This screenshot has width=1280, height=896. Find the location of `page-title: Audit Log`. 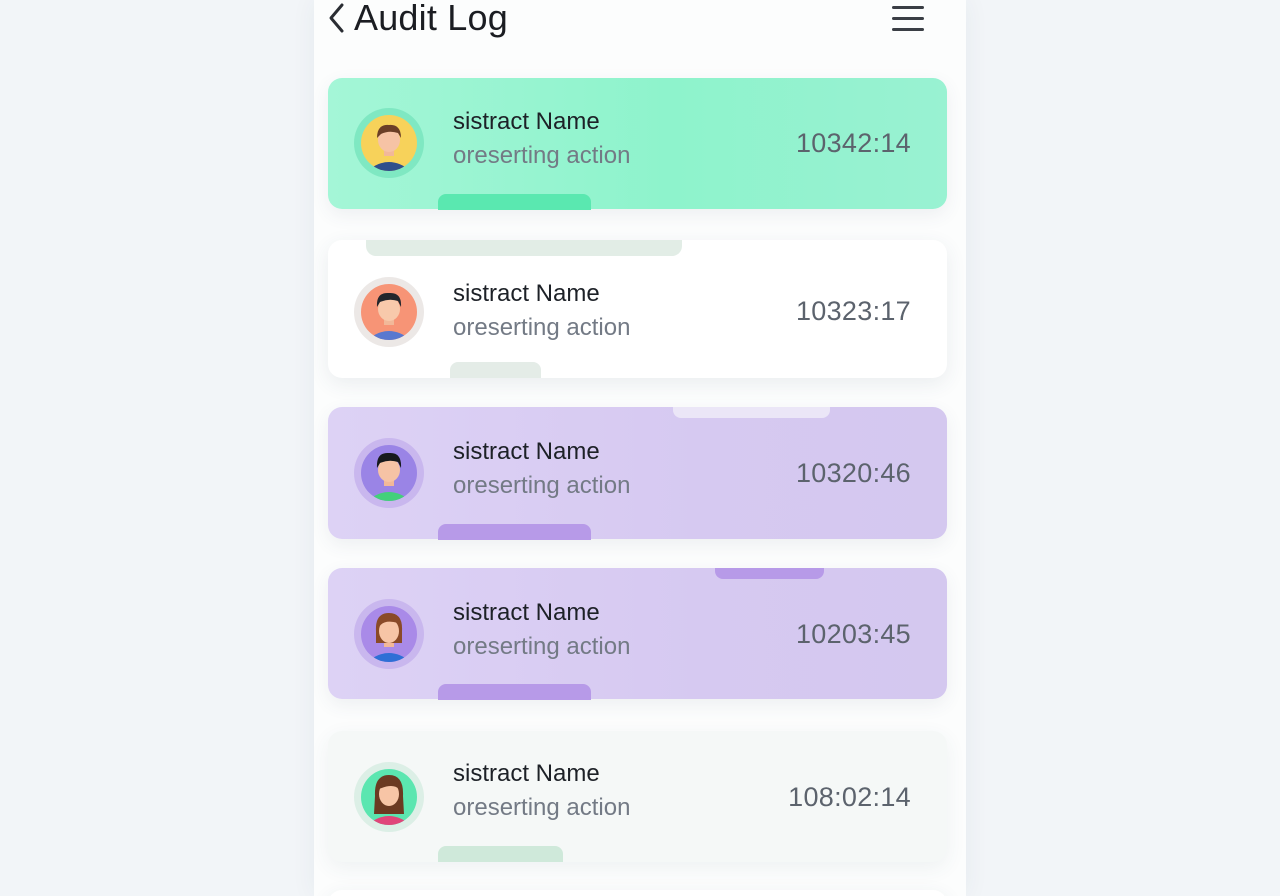

page-title: Audit Log is located at coordinates (431, 19).